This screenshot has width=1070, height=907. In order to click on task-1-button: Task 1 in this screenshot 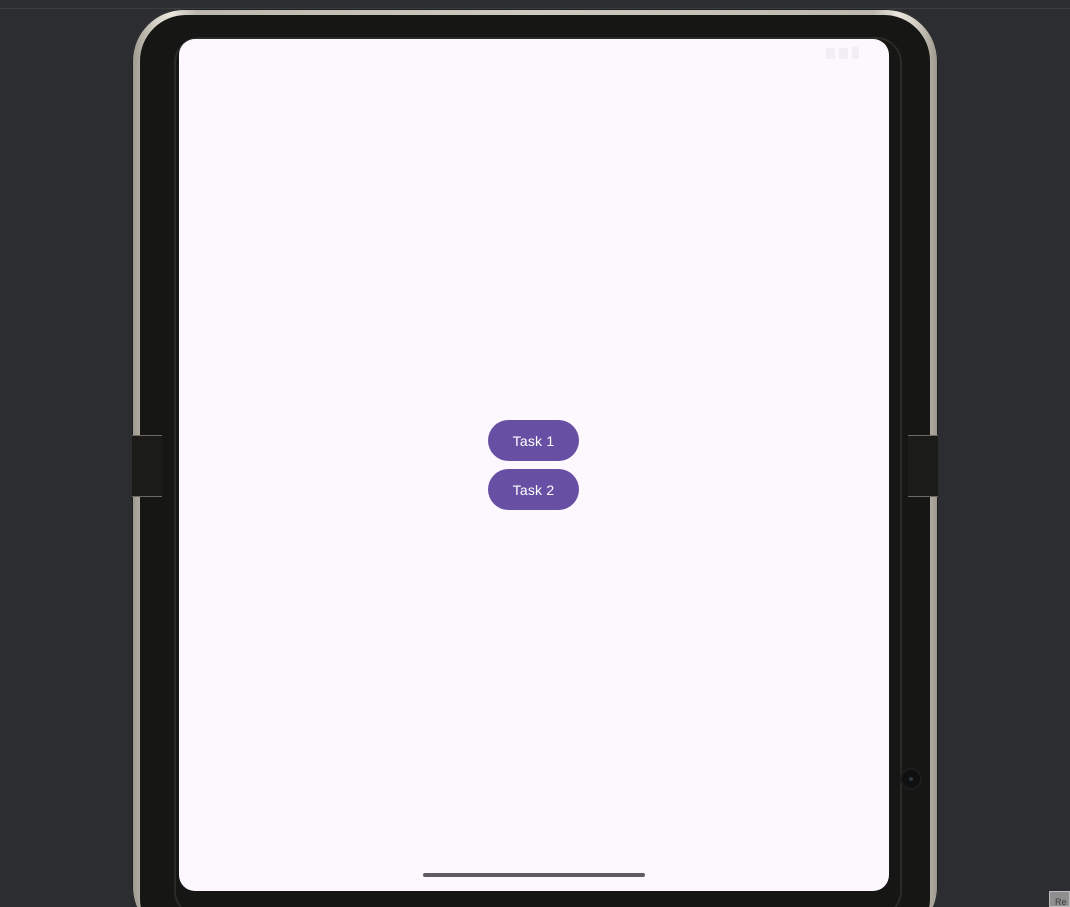, I will do `click(533, 440)`.